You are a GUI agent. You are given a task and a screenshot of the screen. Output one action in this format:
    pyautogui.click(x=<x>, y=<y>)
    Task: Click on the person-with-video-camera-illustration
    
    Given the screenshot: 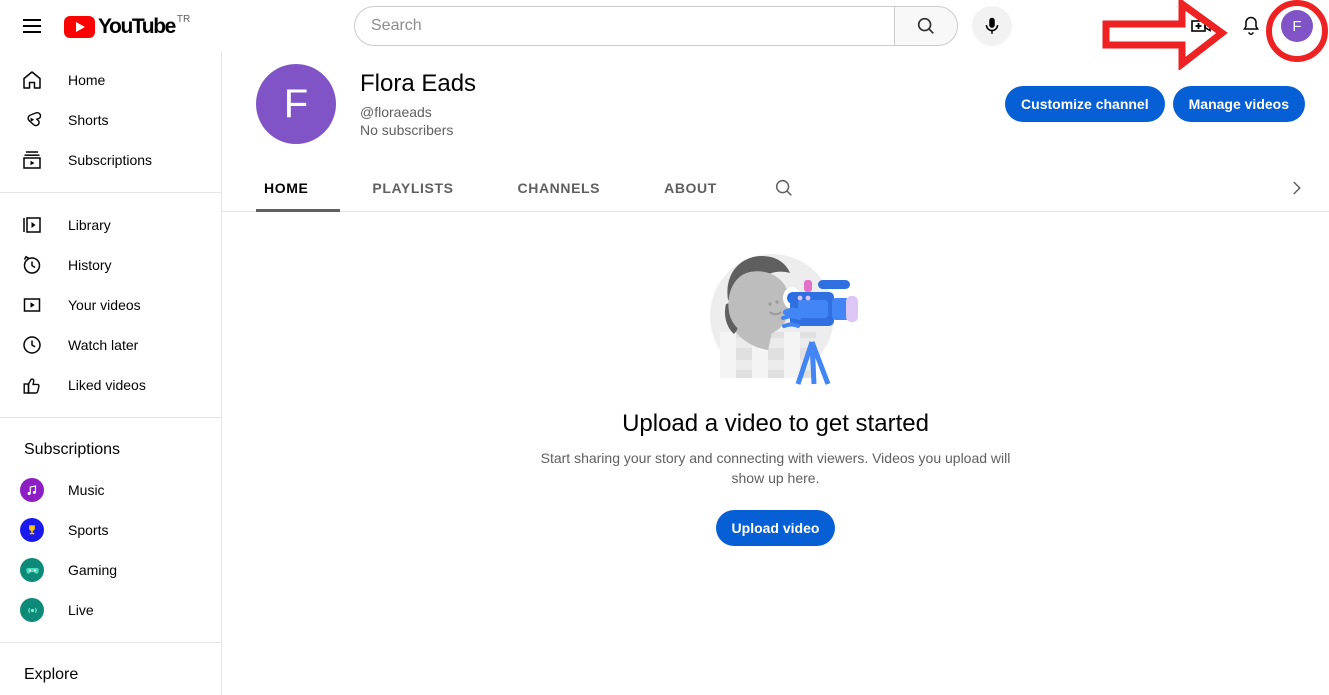 What is the action you would take?
    pyautogui.click(x=783, y=319)
    